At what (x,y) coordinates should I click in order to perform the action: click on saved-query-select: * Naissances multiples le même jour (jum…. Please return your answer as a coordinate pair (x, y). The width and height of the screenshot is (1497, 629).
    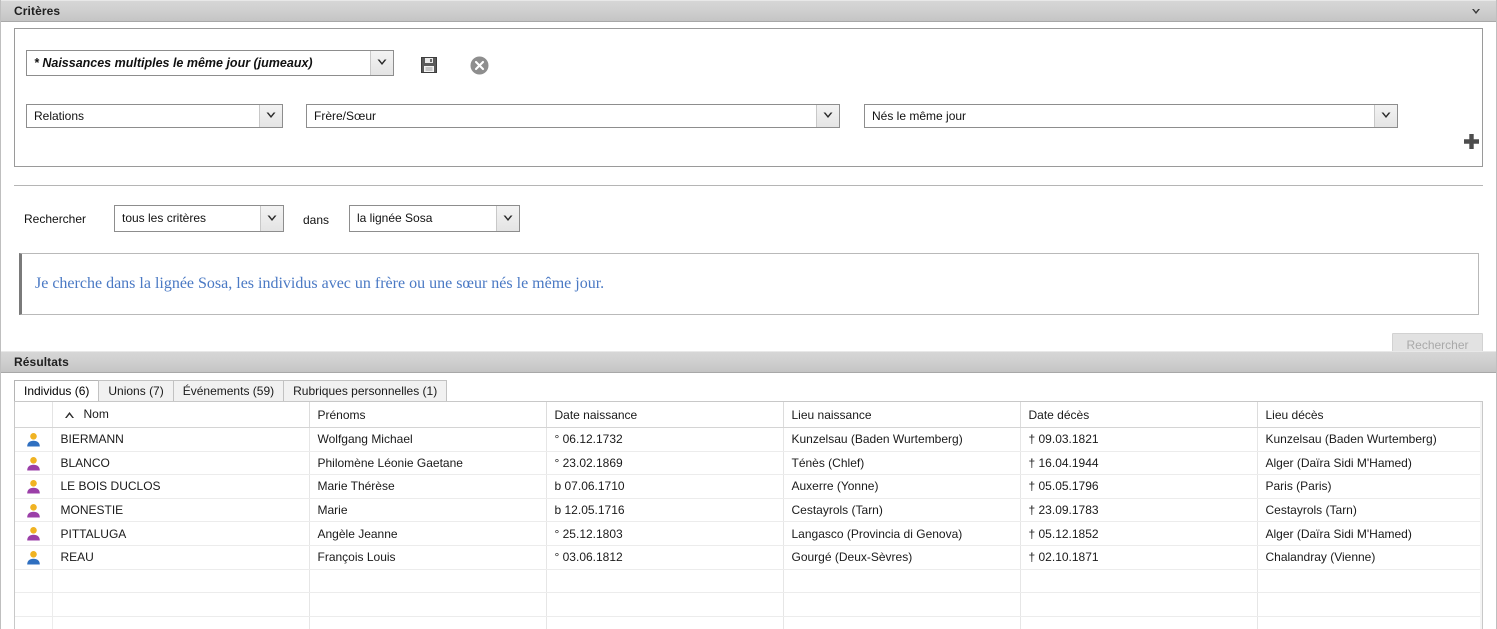
    Looking at the image, I should click on (210, 63).